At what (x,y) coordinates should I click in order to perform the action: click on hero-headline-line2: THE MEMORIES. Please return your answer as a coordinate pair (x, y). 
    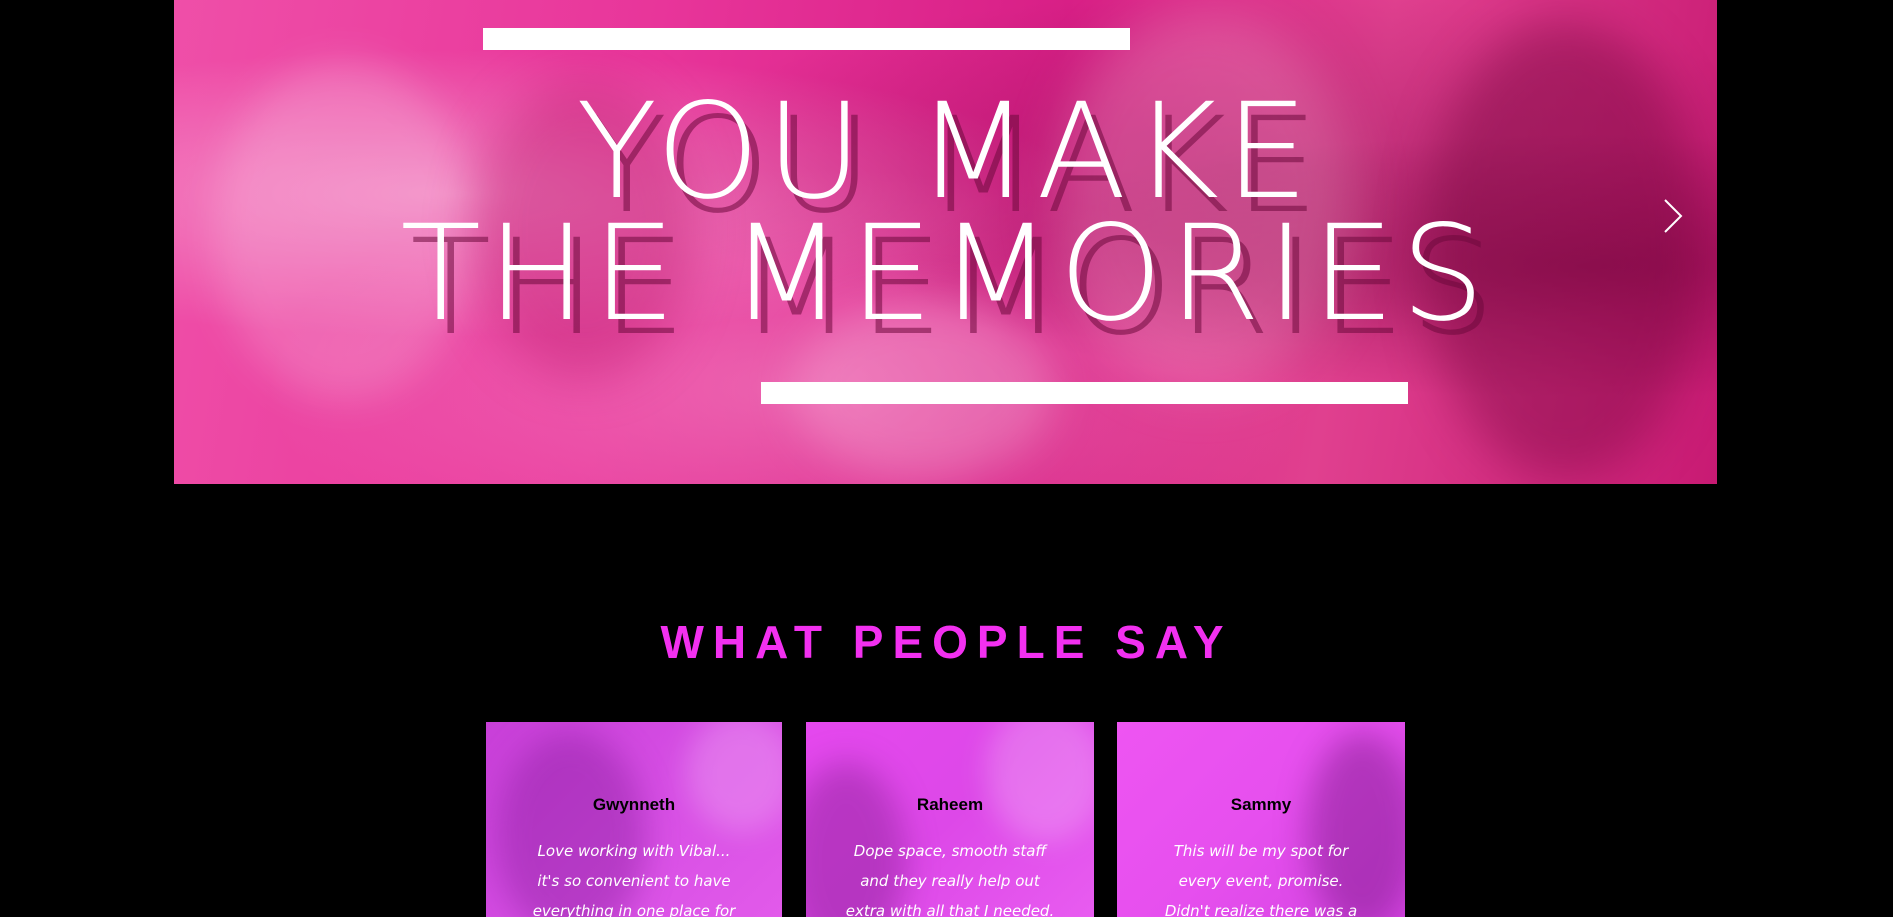
    Looking at the image, I should click on (945, 274).